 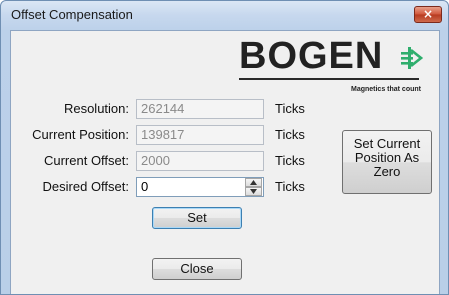 I want to click on close-icon: ×, so click(x=428, y=14).